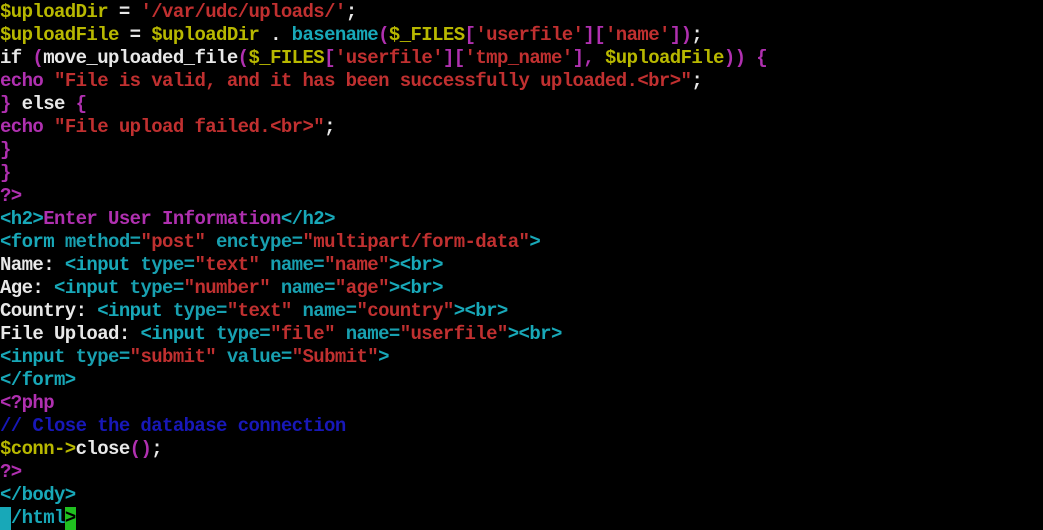 Image resolution: width=1043 pixels, height=530 pixels. I want to click on code-line: $uploadDir = '/var/udc/uploads/';, so click(178, 12).